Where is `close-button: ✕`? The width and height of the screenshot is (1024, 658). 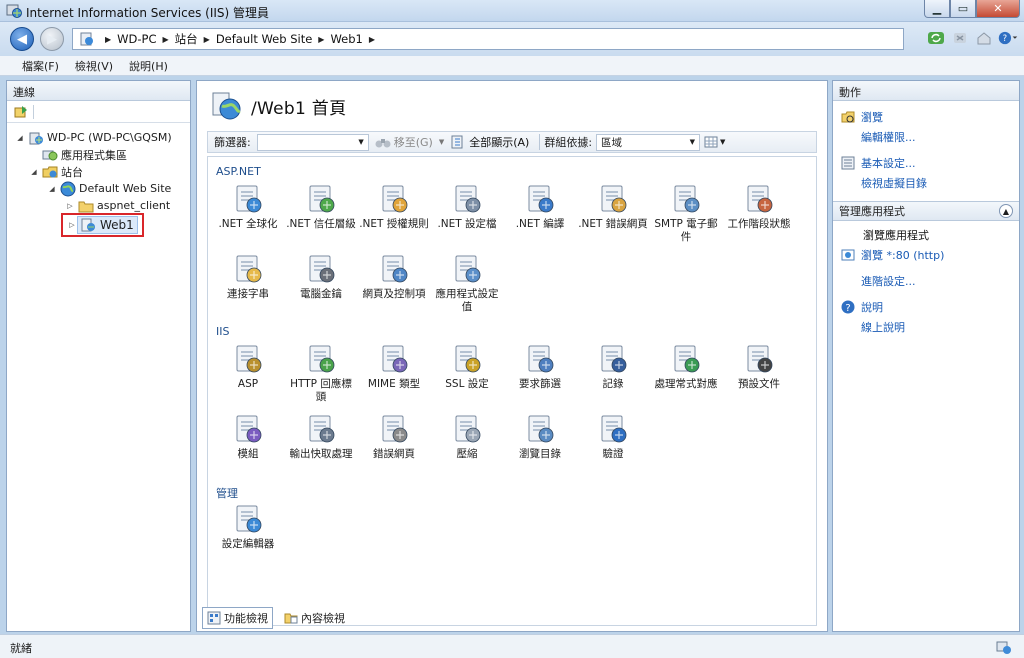
close-button: ✕ is located at coordinates (998, 9).